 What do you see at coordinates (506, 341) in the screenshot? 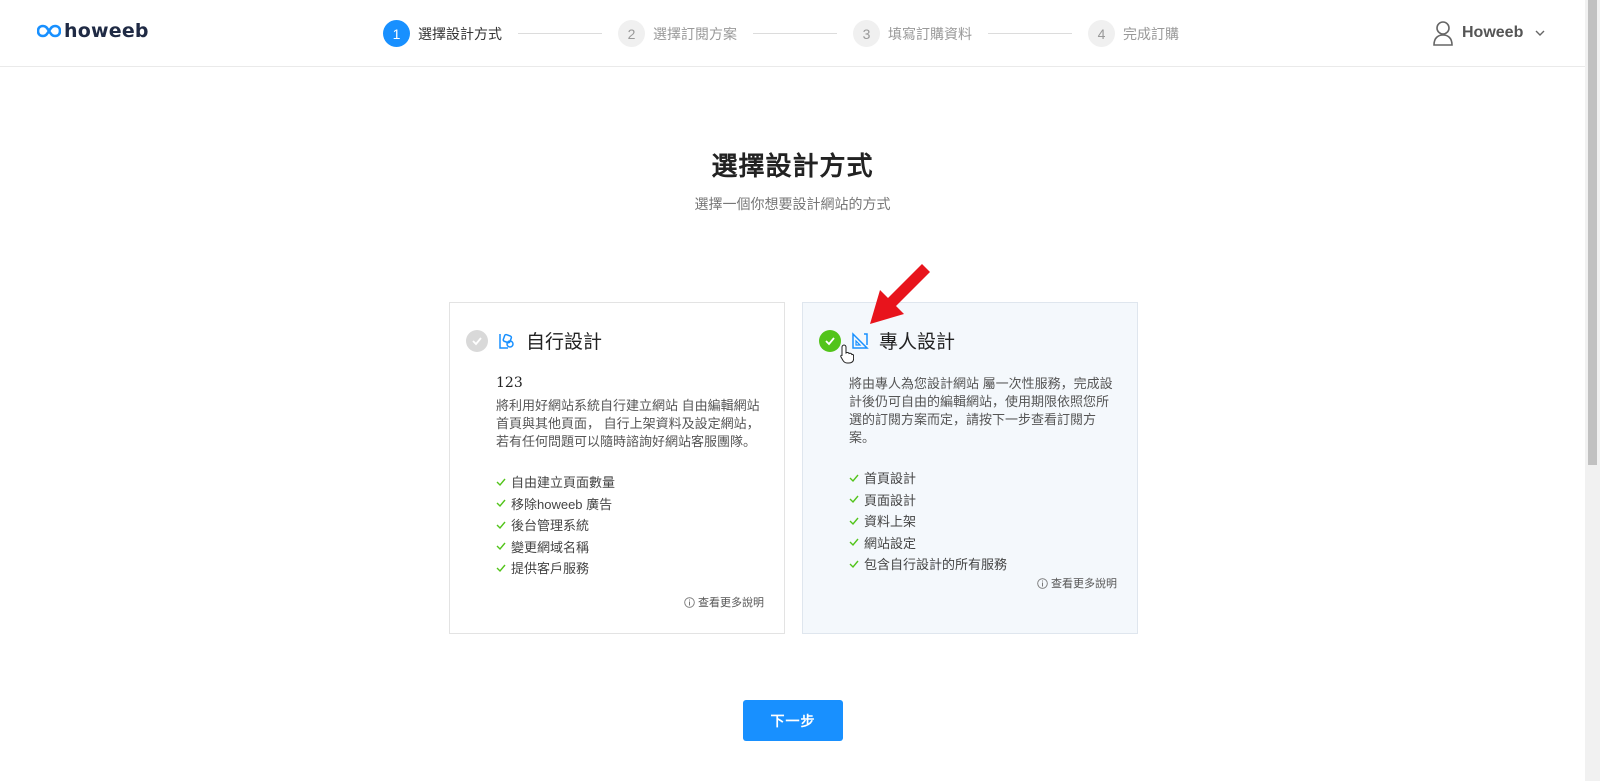
I see `self-design-icon` at bounding box center [506, 341].